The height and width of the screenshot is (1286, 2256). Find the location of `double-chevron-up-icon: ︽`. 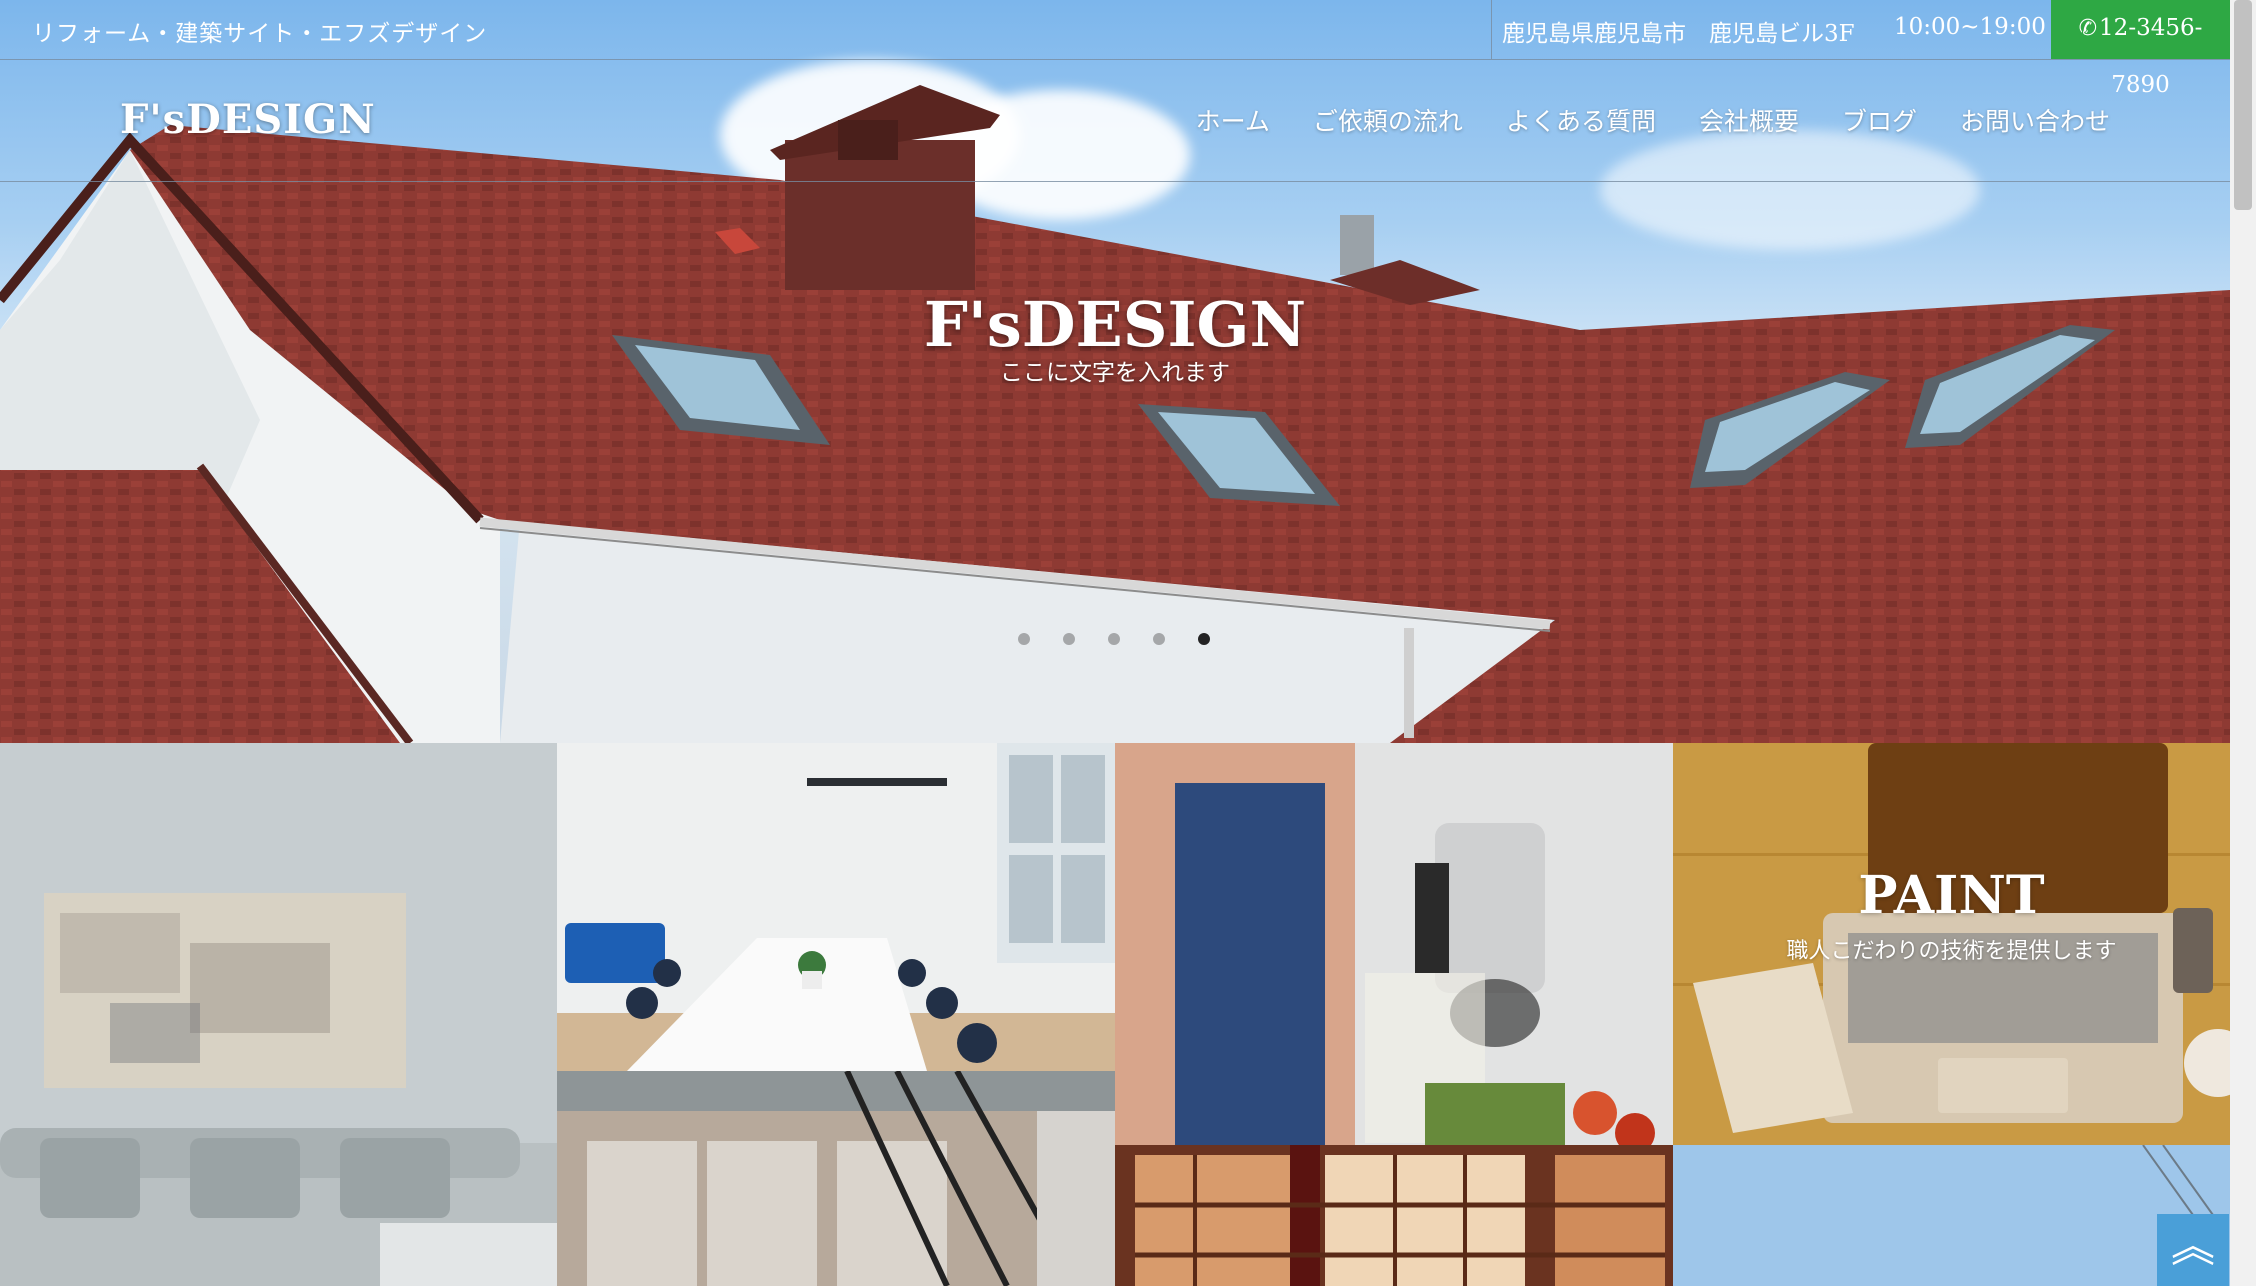

double-chevron-up-icon: ︽ is located at coordinates (2193, 1246).